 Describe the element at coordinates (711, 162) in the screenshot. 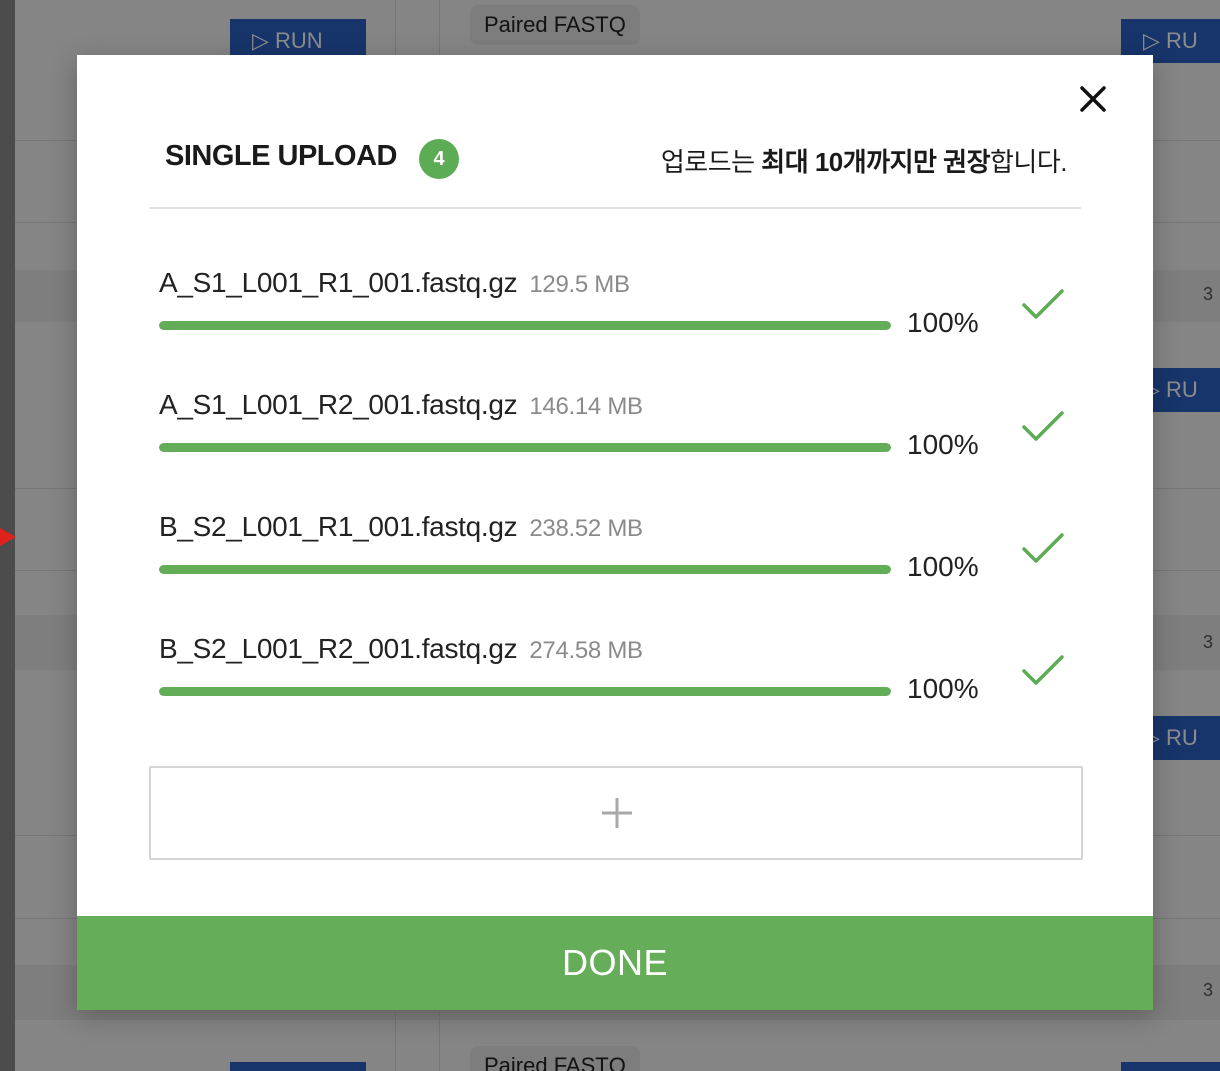

I see `notice-text: 업로드는` at that location.